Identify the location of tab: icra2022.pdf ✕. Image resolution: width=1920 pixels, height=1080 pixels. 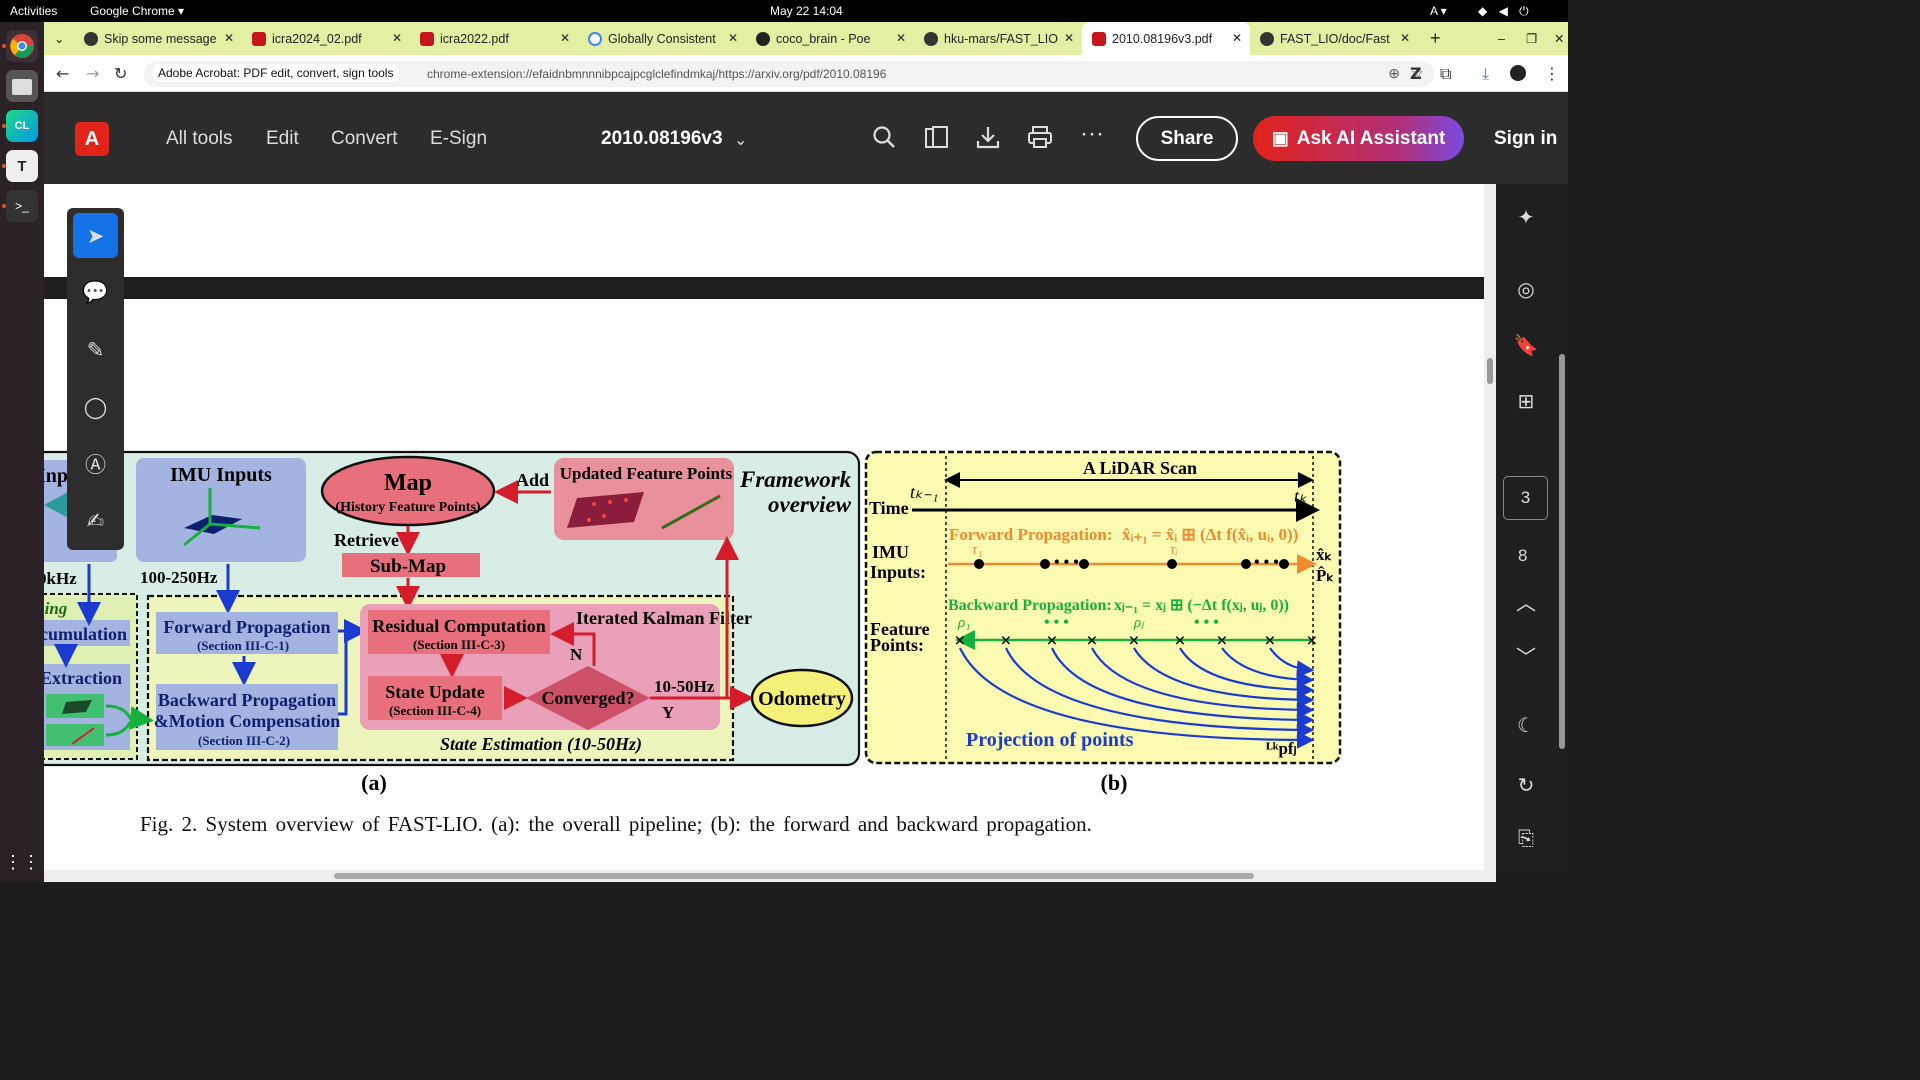
(494, 38).